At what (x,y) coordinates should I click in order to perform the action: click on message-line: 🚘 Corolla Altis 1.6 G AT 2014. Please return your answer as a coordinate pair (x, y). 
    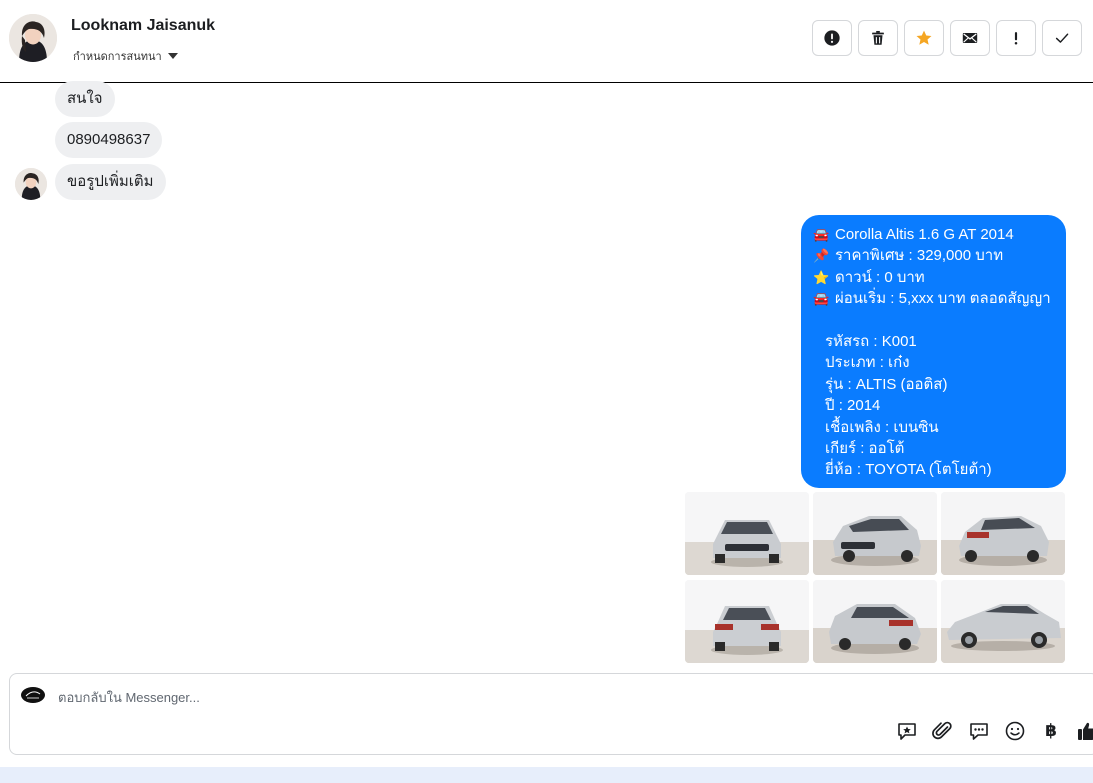
    Looking at the image, I should click on (933, 234).